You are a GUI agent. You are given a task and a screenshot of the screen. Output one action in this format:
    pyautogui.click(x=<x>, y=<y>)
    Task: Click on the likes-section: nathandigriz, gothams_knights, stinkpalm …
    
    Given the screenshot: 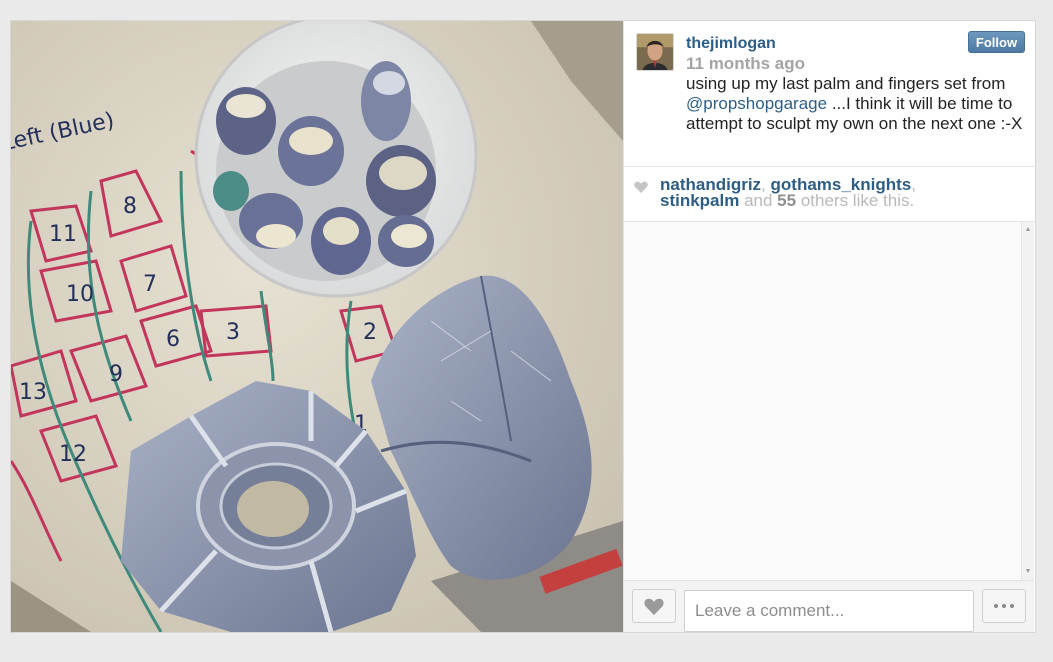 What is the action you would take?
    pyautogui.click(x=829, y=194)
    